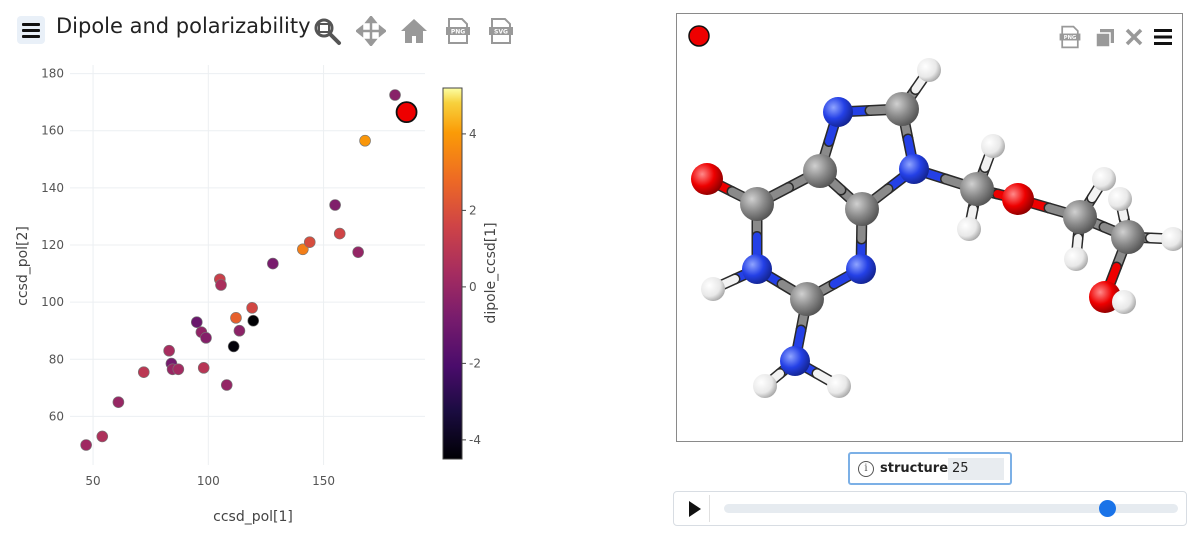 This screenshot has height=536, width=1200. Describe the element at coordinates (473, 210) in the screenshot. I see `colorbar-tick-label: 2` at that location.